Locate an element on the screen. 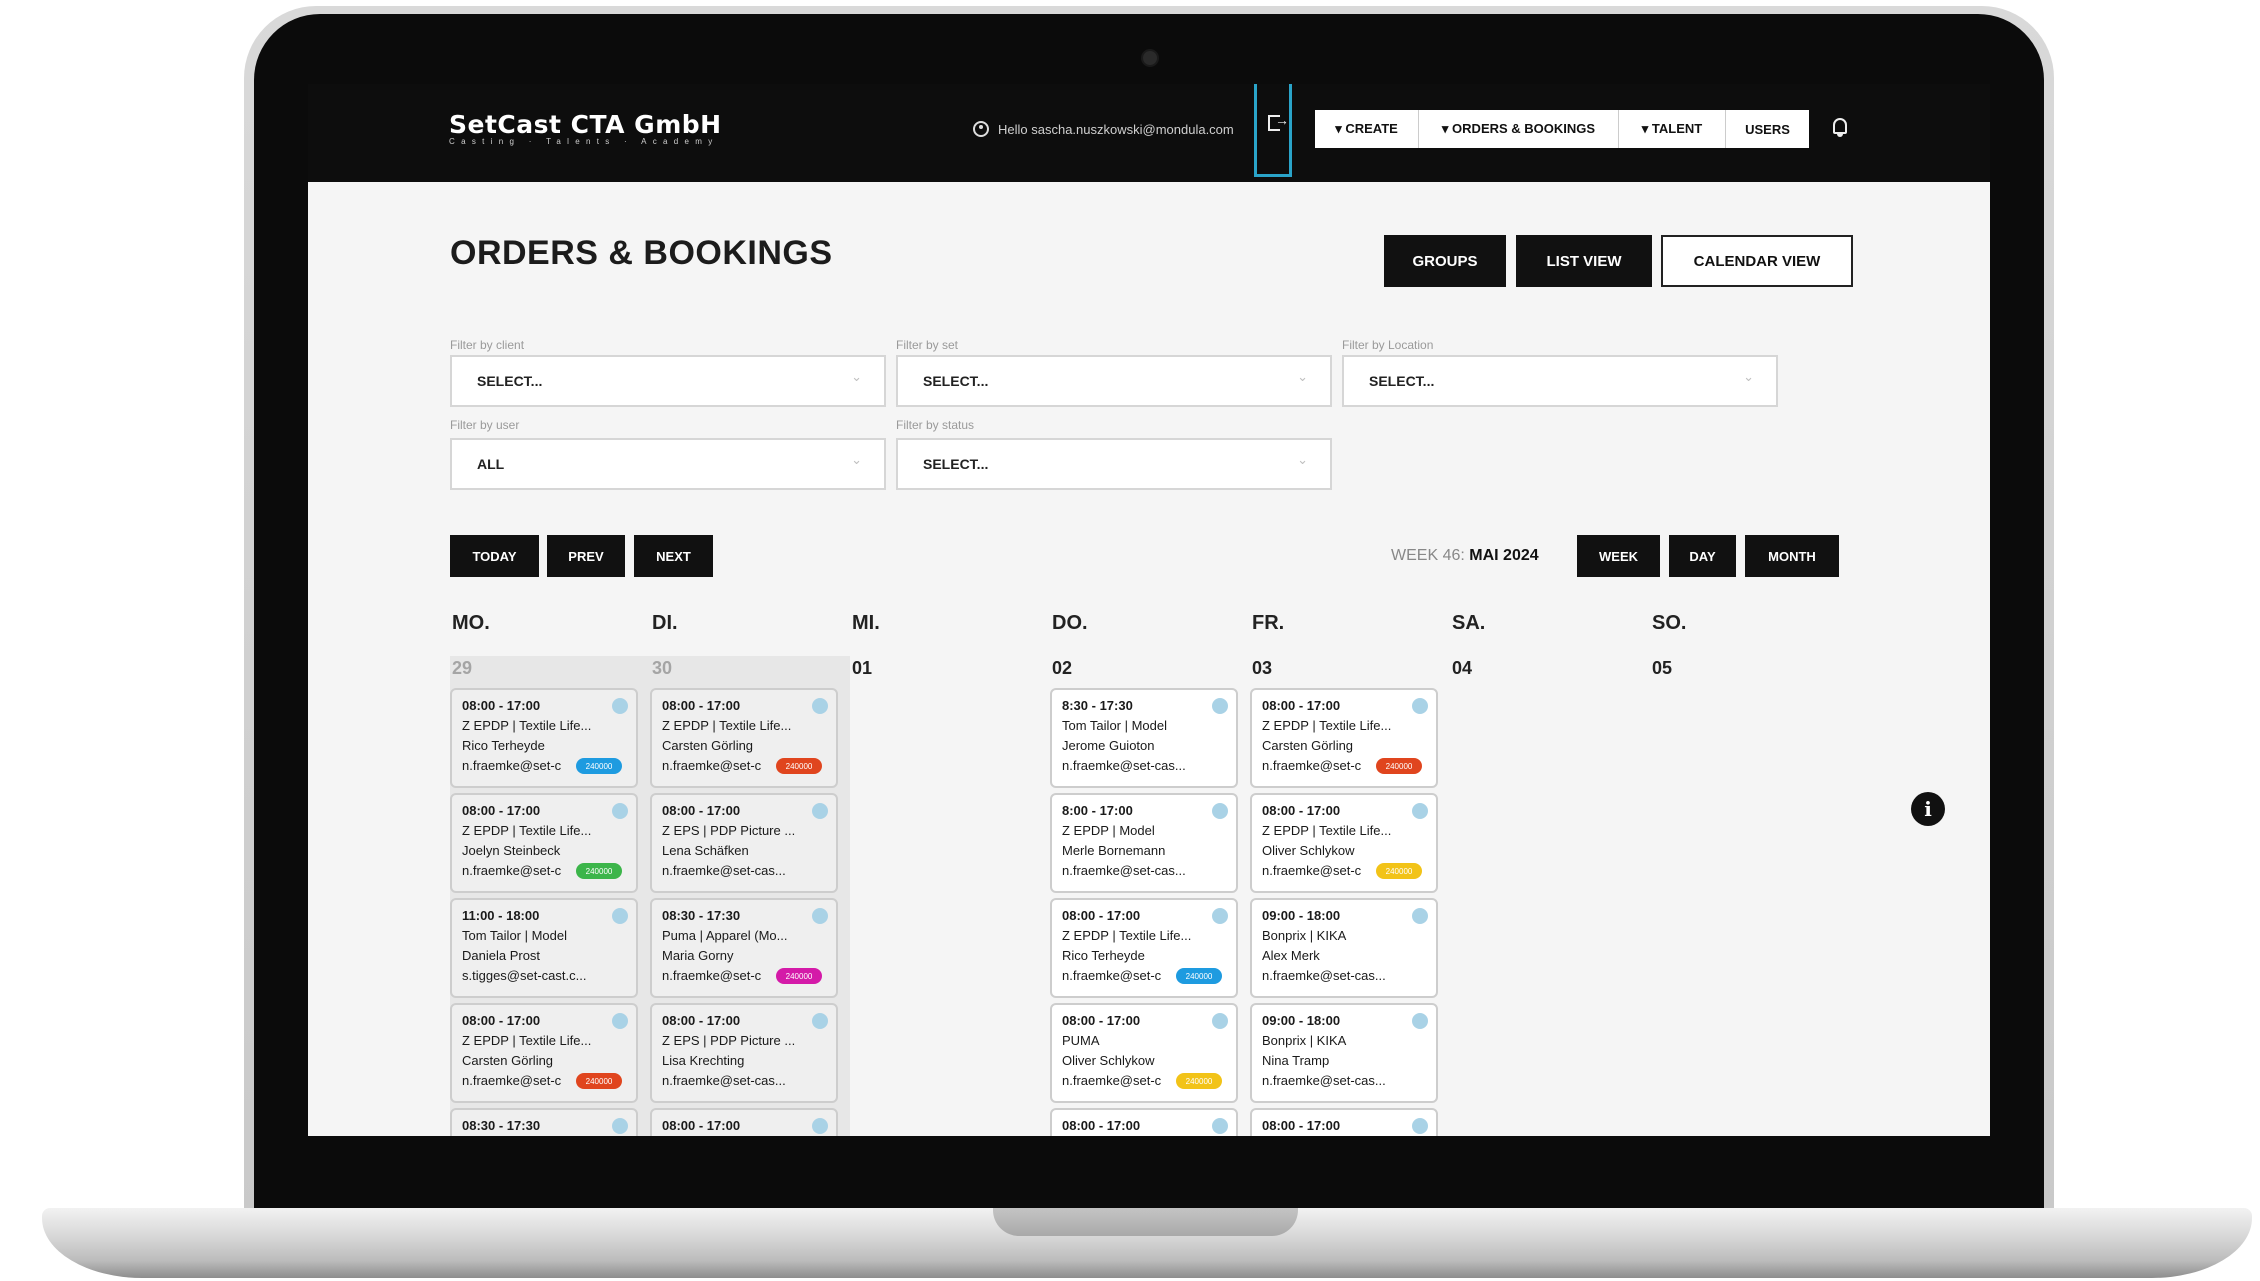 The height and width of the screenshot is (1281, 2260). nav-orders-bookings: ▾ ORDERS & BOOKINGS is located at coordinates (1519, 129).